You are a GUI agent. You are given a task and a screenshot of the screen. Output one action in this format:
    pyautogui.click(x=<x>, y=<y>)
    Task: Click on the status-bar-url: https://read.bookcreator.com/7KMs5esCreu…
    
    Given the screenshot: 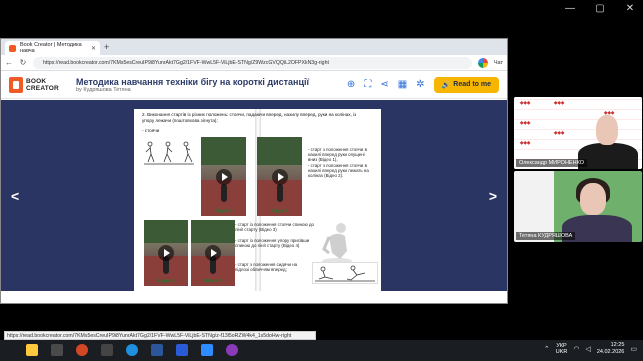 What is the action you would take?
    pyautogui.click(x=160, y=335)
    